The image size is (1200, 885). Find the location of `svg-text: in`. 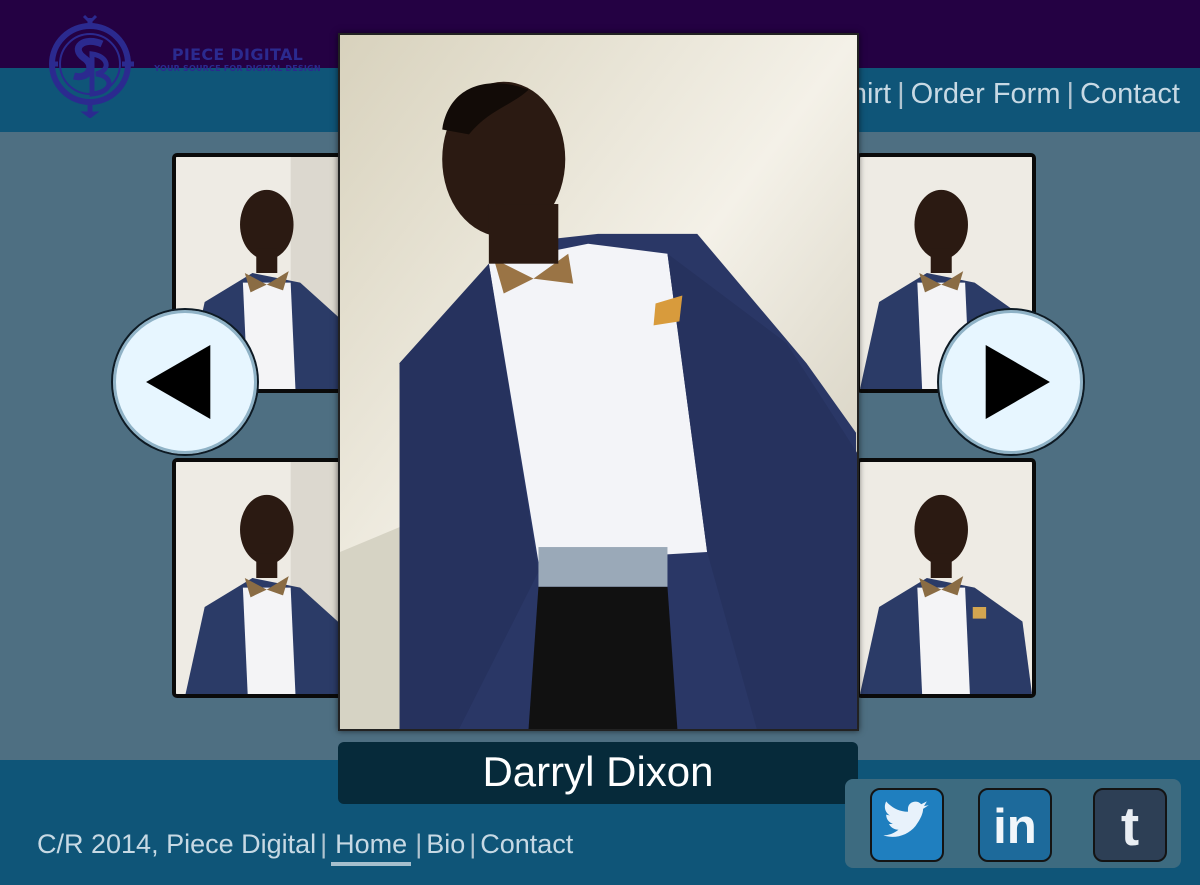

svg-text: in is located at coordinates (1015, 826).